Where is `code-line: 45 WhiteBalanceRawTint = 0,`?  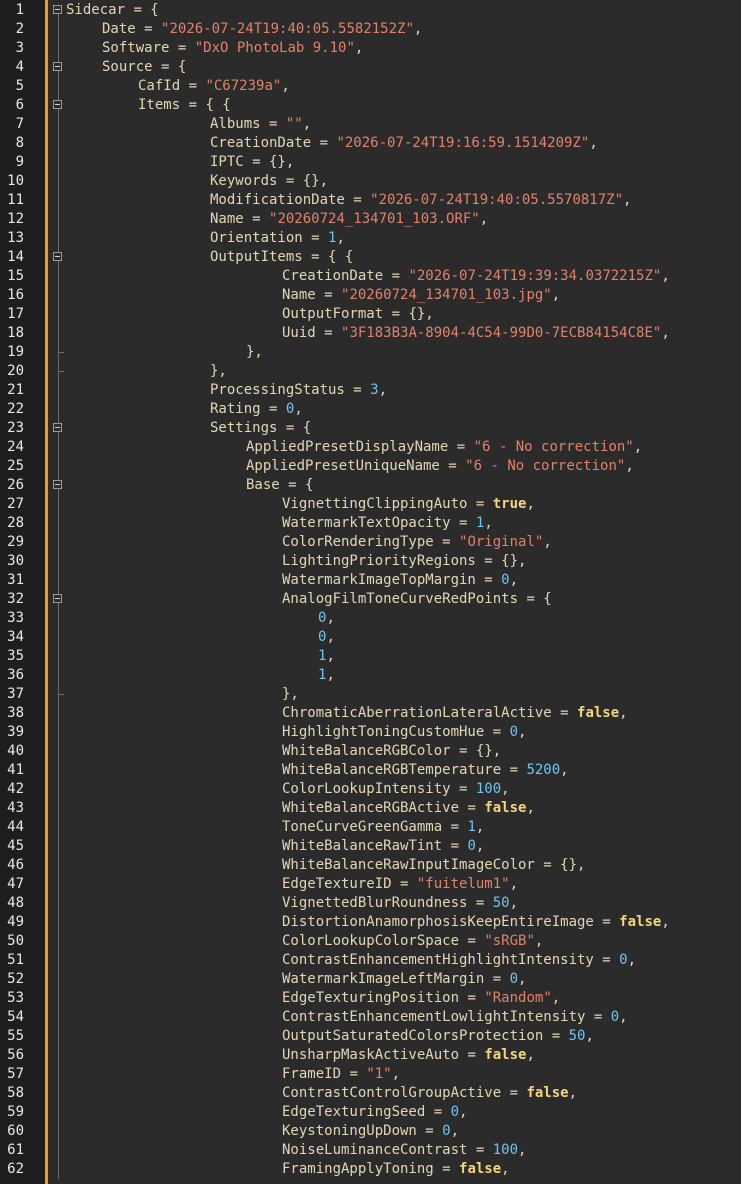
code-line: 45 WhiteBalanceRawTint = 0, is located at coordinates (370, 846).